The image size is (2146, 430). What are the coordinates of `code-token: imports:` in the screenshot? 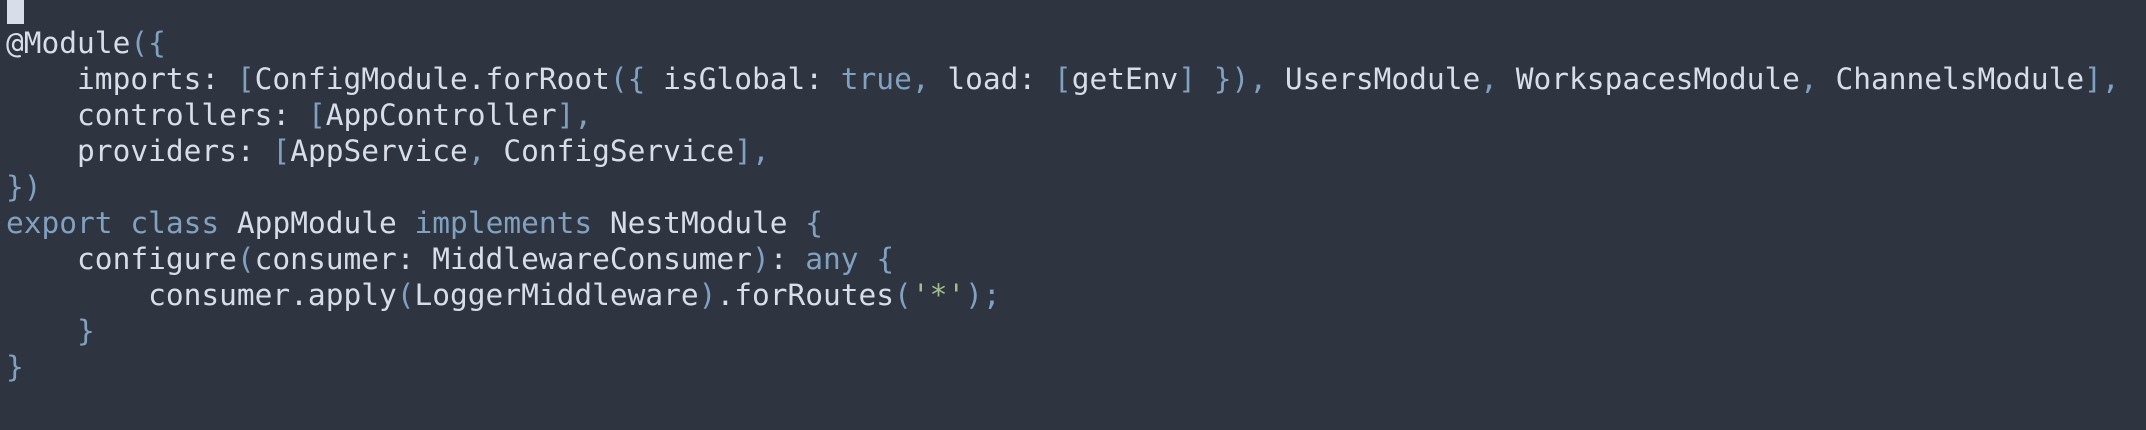 It's located at (121, 79).